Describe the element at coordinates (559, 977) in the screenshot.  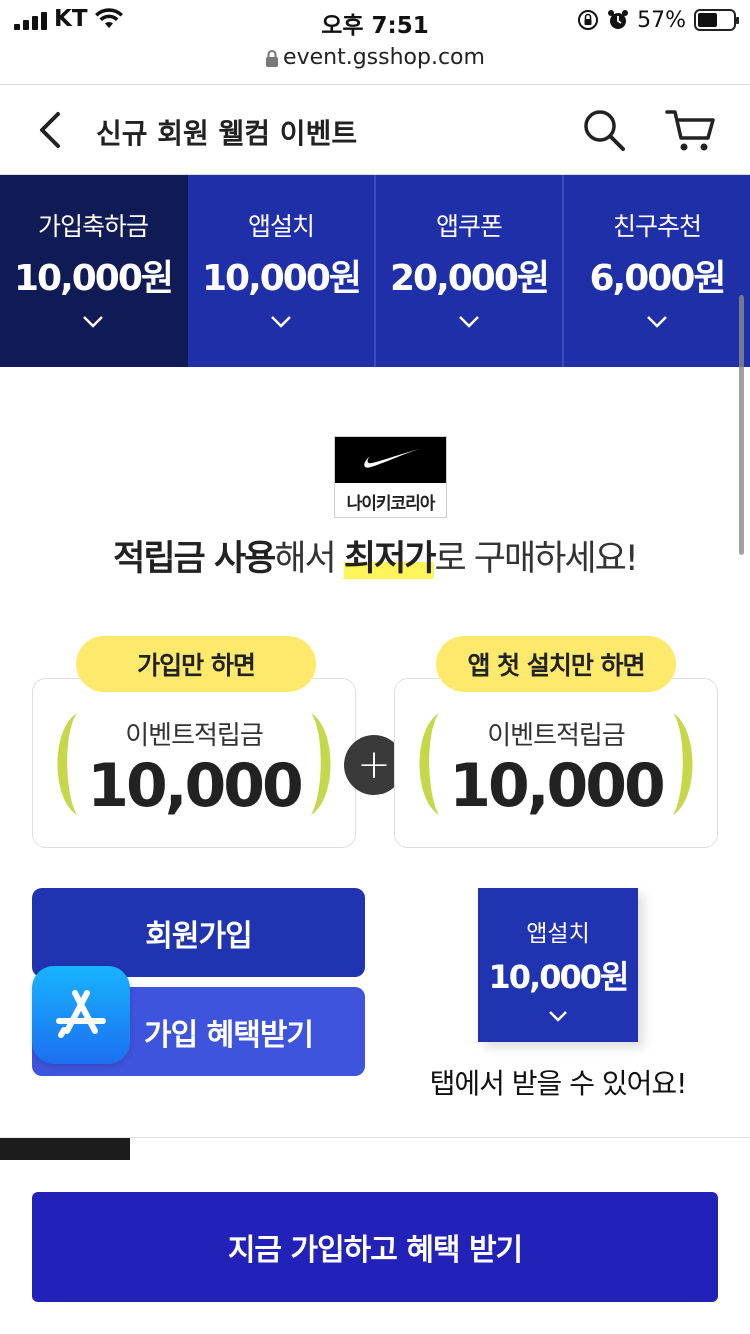
I see `app-install-amount: 10,000원` at that location.